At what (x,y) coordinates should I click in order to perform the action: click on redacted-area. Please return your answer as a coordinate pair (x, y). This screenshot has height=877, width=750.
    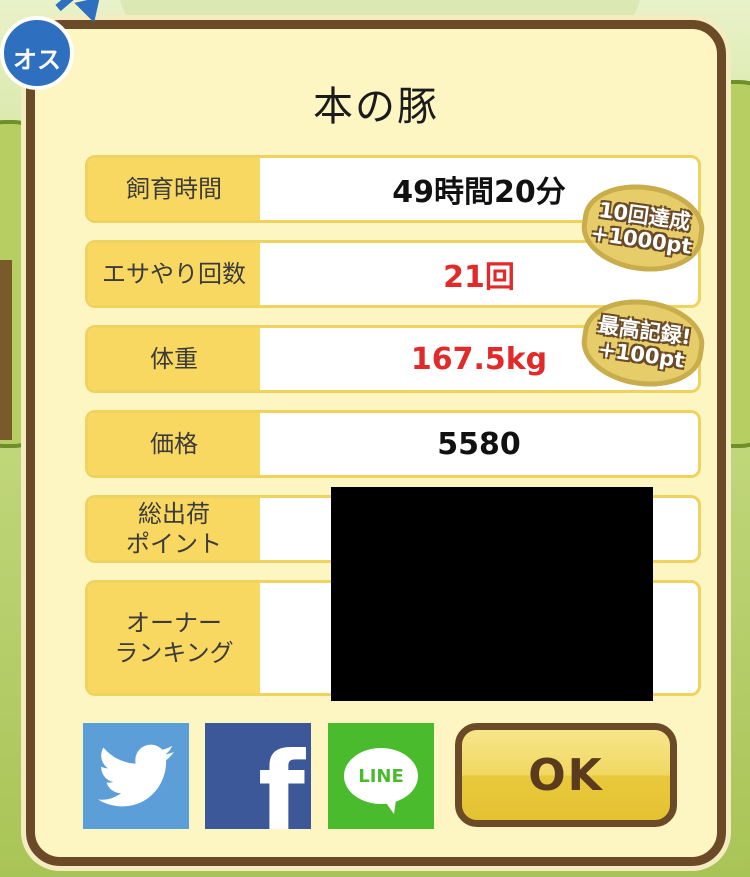
    Looking at the image, I should click on (492, 594).